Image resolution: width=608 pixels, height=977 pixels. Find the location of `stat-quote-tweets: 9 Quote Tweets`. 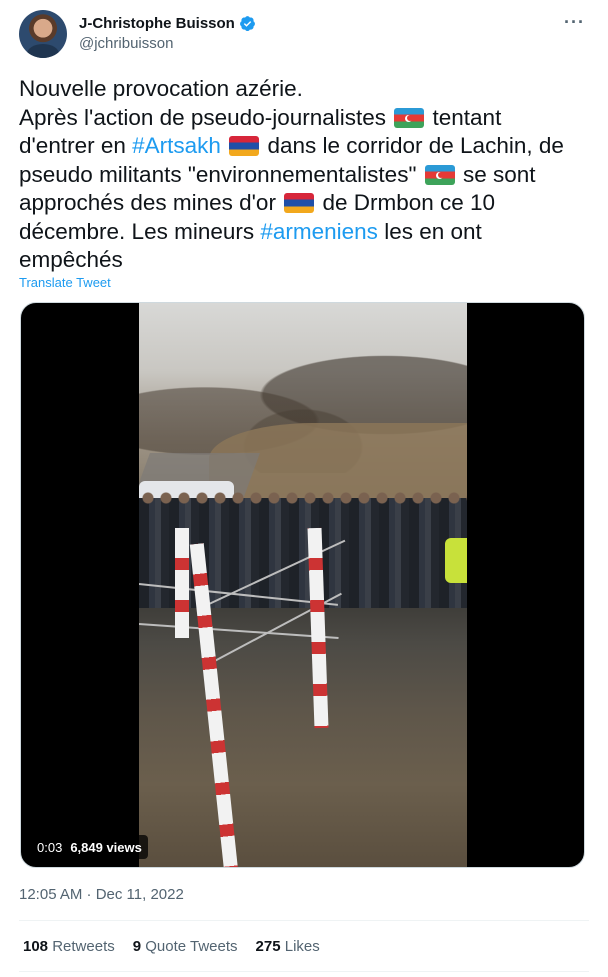

stat-quote-tweets: 9 Quote Tweets is located at coordinates (185, 946).